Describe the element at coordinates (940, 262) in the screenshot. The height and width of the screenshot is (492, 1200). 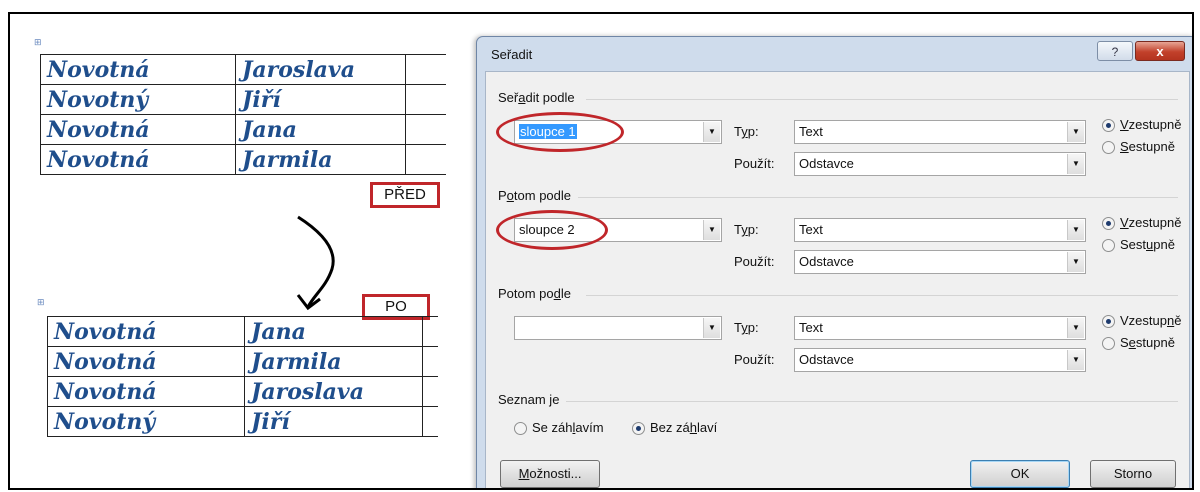
I see `use-combo-2: Odstavce ▼` at that location.